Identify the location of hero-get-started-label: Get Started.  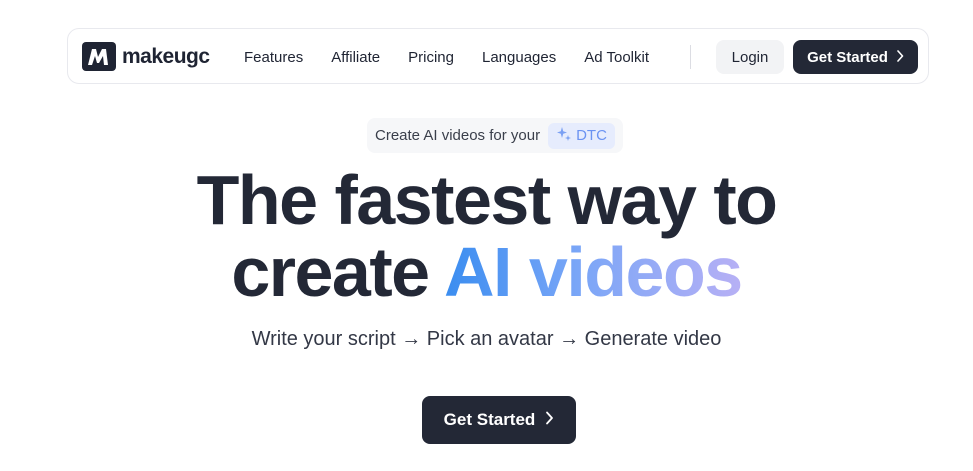
(489, 419).